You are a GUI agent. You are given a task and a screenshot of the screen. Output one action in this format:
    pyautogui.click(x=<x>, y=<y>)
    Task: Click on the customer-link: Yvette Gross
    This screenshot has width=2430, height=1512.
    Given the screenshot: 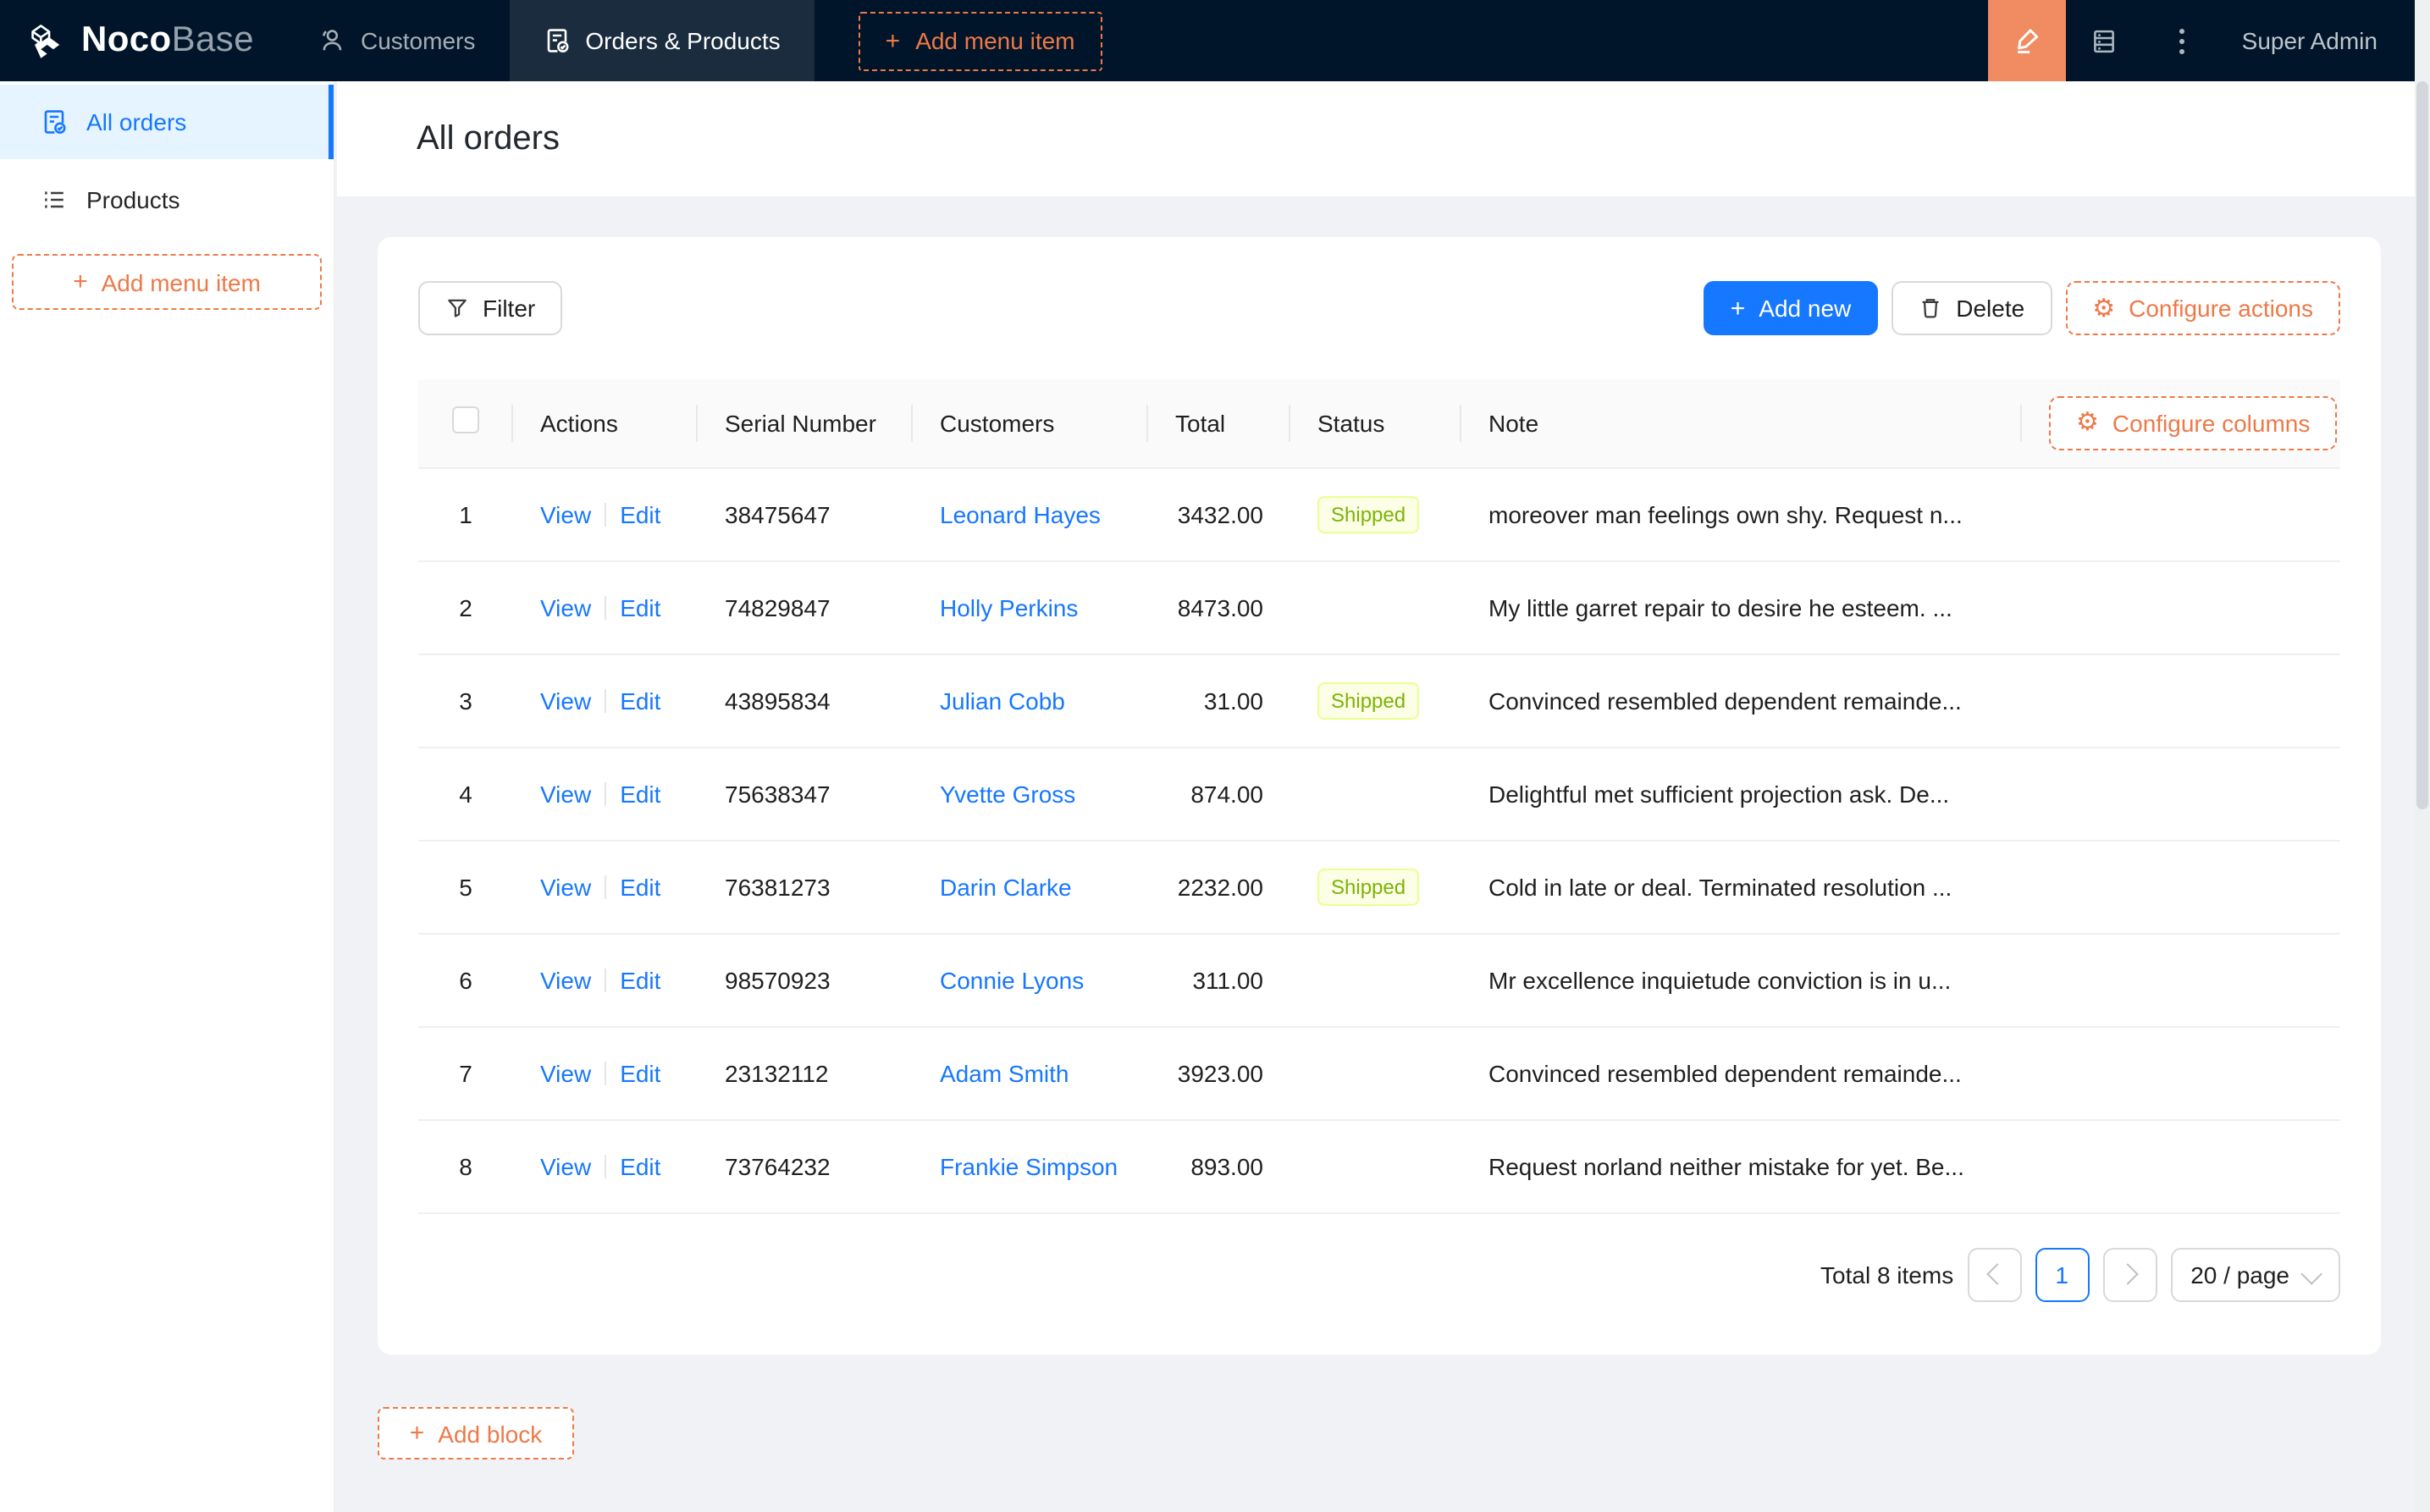 What is the action you would take?
    pyautogui.click(x=1007, y=793)
    